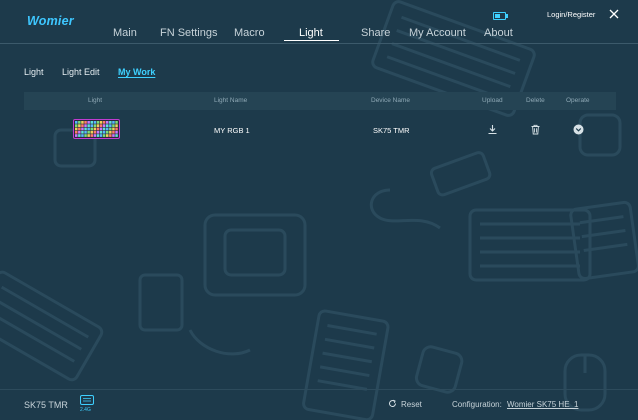 The image size is (638, 420). Describe the element at coordinates (392, 403) in the screenshot. I see `reset-icon` at that location.